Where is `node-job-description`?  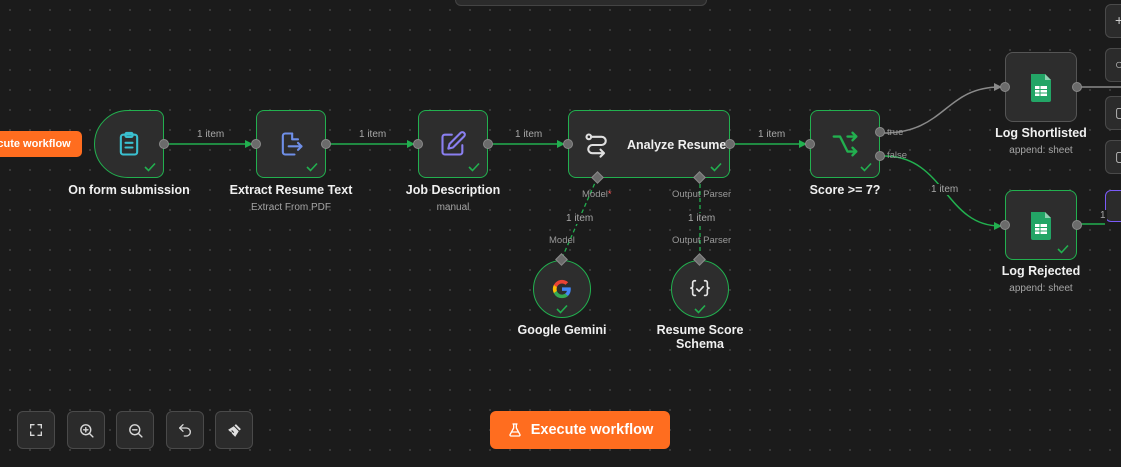
node-job-description is located at coordinates (453, 144).